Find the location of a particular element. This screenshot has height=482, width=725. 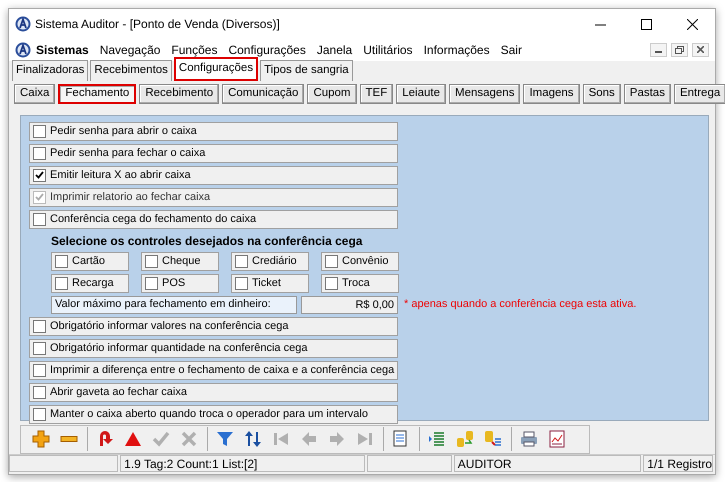

tab: Mensagens is located at coordinates (484, 94).